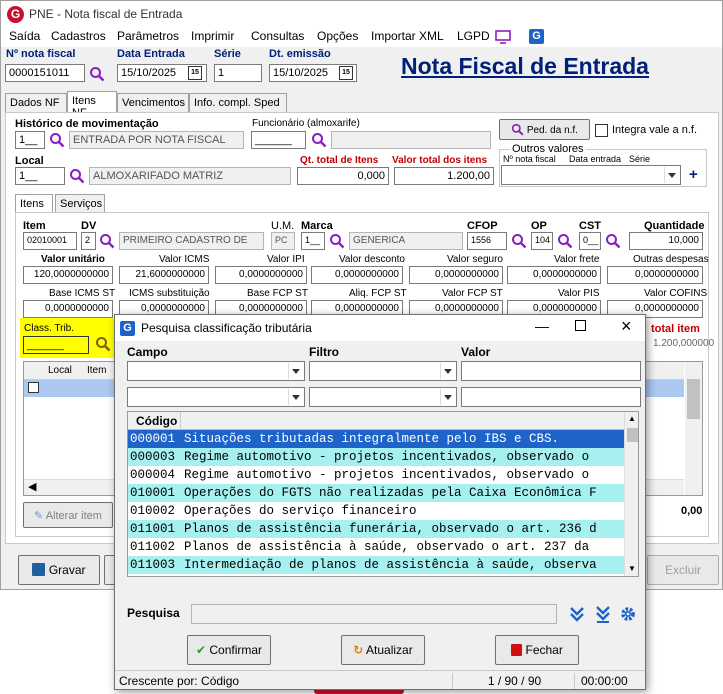 Image resolution: width=723 pixels, height=694 pixels. I want to click on alterar-item-button: ✎ Alterar item, so click(68, 515).